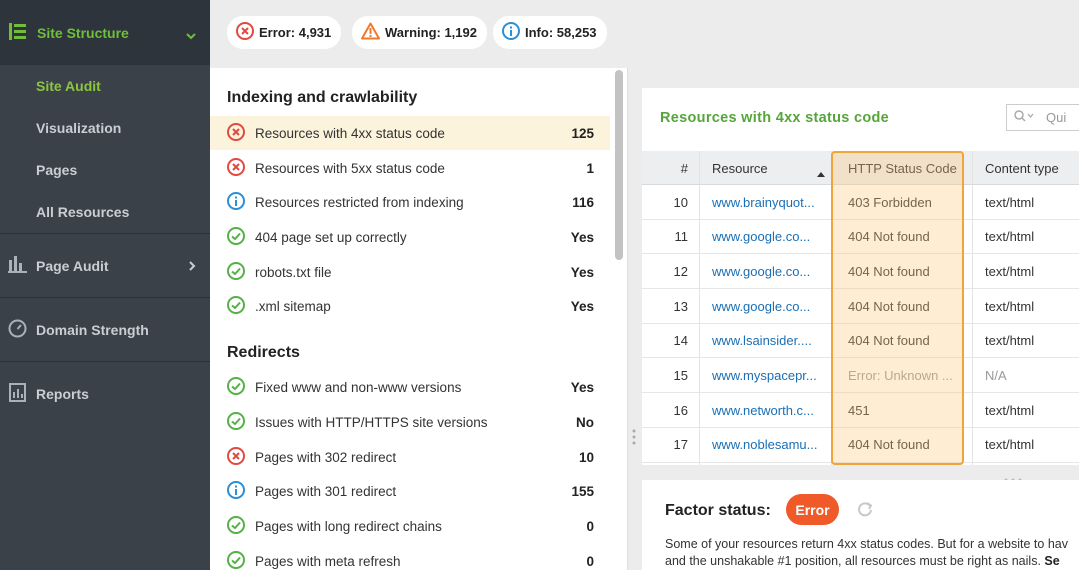 The width and height of the screenshot is (1079, 570). I want to click on column-header-content-type: Content type, so click(1022, 168).